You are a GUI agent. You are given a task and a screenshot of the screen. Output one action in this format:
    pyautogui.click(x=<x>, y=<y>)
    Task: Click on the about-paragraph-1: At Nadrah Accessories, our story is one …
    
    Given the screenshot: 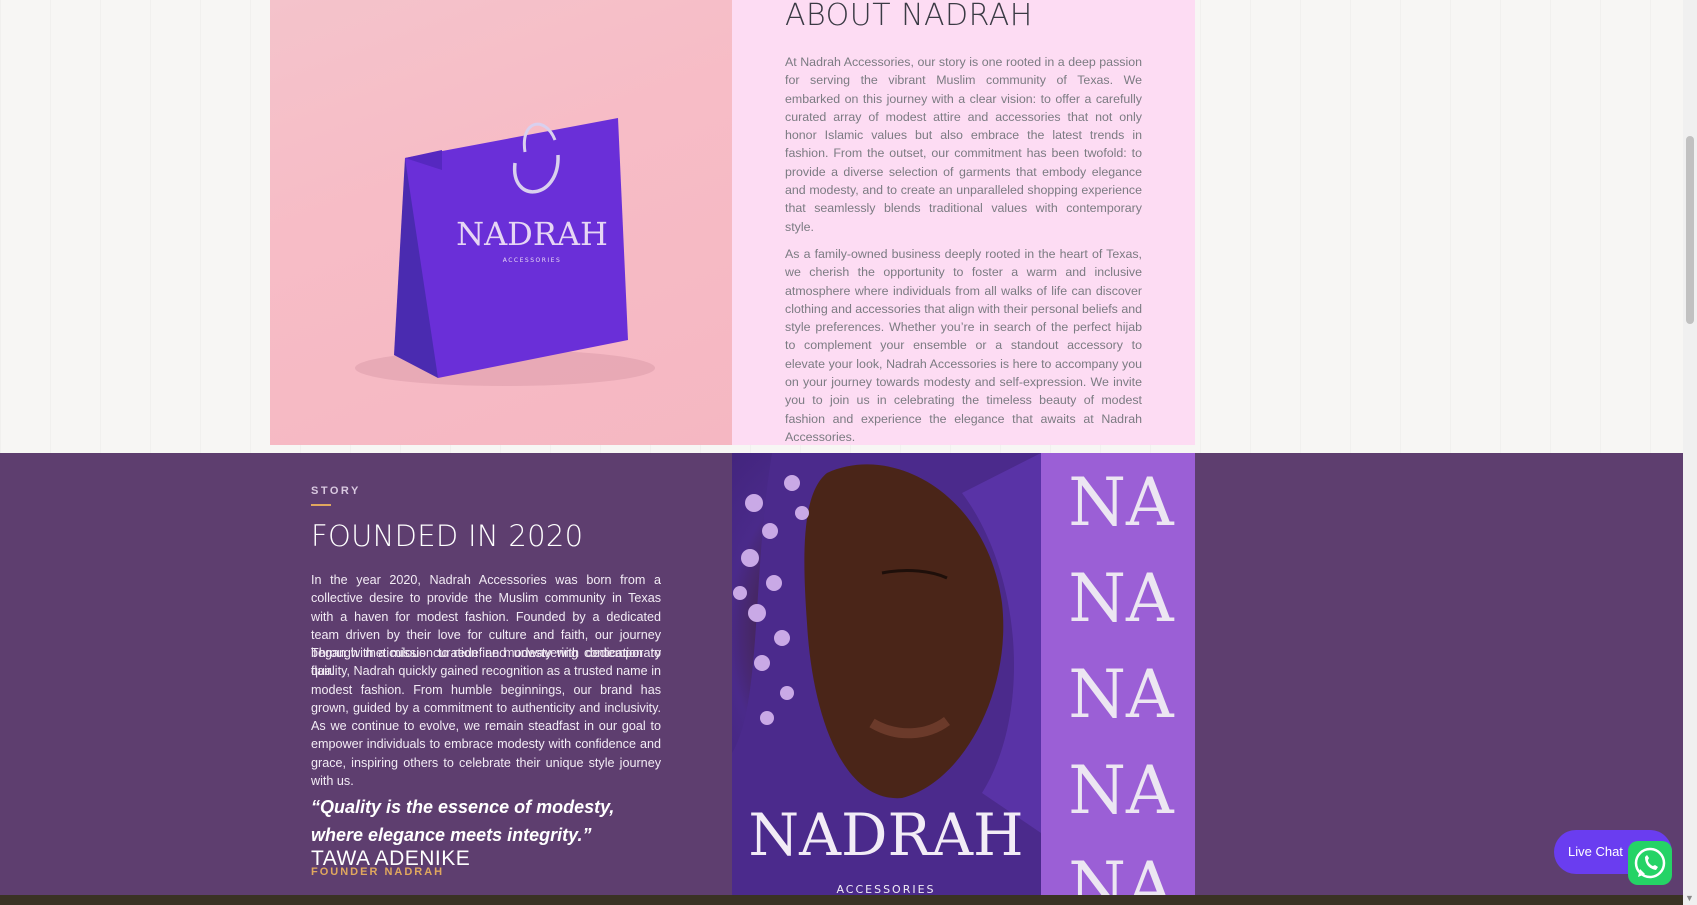 What is the action you would take?
    pyautogui.click(x=963, y=144)
    